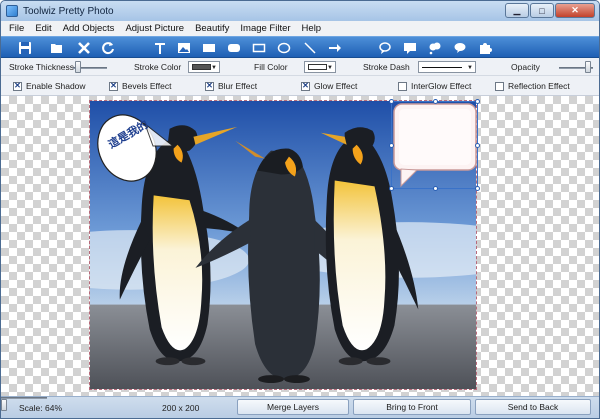 The image size is (600, 419). What do you see at coordinates (40, 408) in the screenshot?
I see `scale-readout: Scale: 64%` at bounding box center [40, 408].